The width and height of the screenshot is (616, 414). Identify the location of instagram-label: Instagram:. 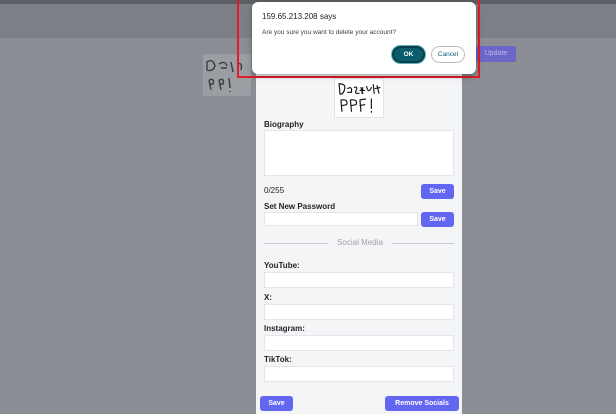
(284, 328).